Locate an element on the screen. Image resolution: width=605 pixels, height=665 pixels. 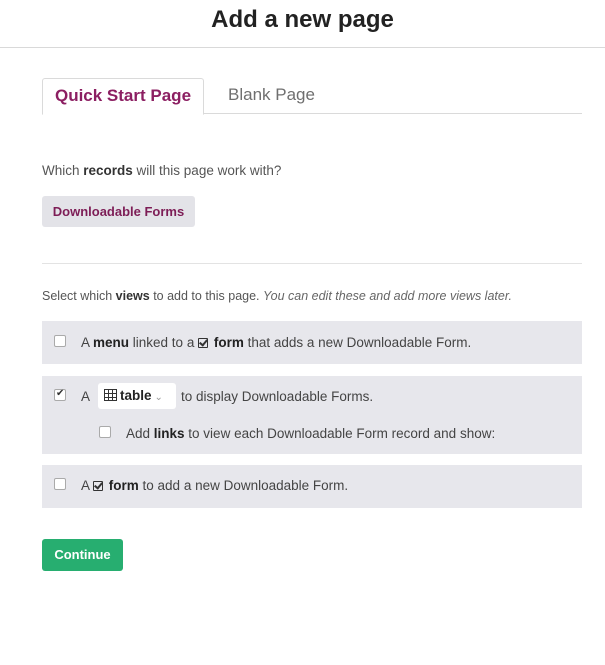
table-view-prefix: A is located at coordinates (86, 396).